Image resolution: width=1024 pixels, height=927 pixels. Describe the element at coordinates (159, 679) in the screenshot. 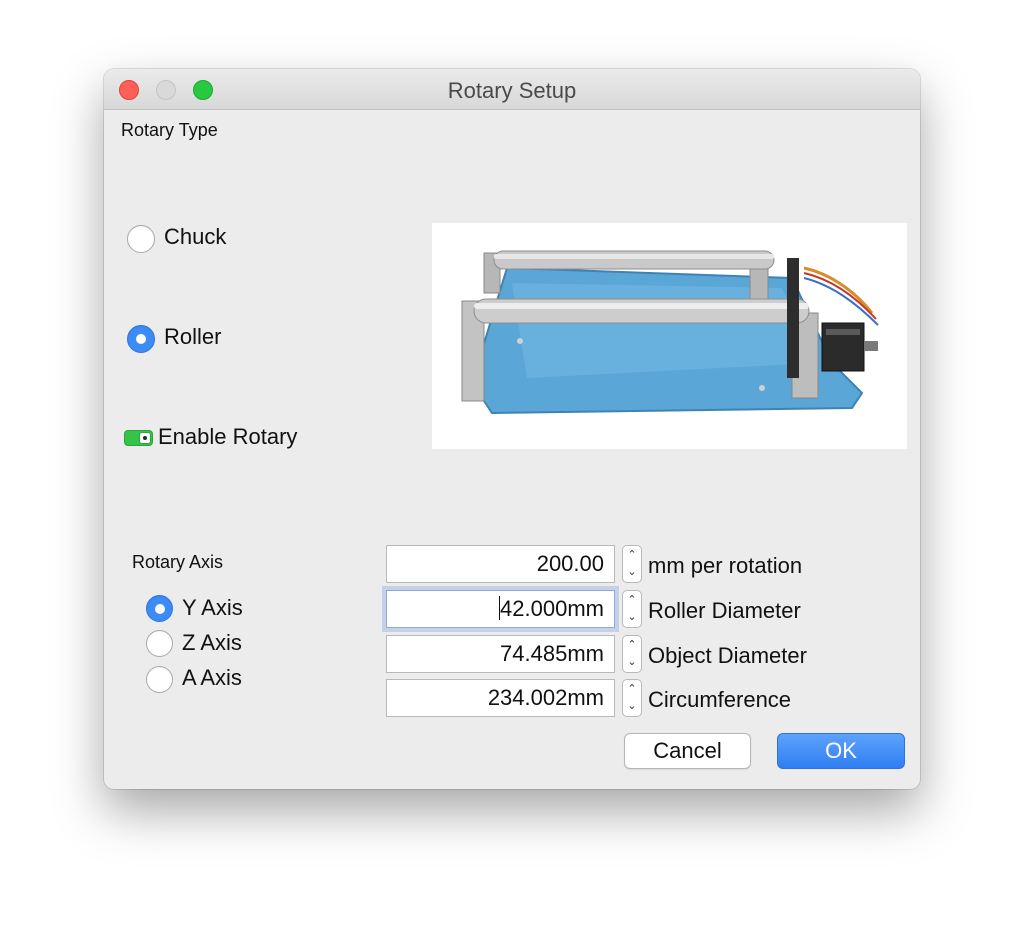

I see `a-axis-radio` at that location.